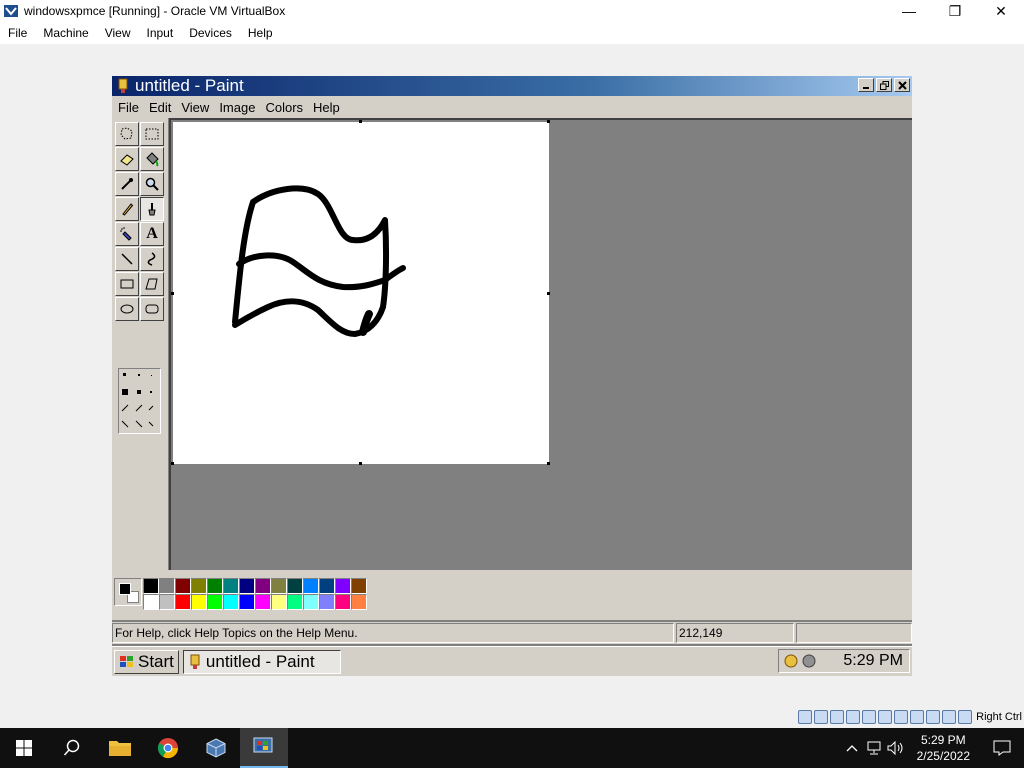  Describe the element at coordinates (237, 107) in the screenshot. I see `paint-menu-image: Image` at that location.